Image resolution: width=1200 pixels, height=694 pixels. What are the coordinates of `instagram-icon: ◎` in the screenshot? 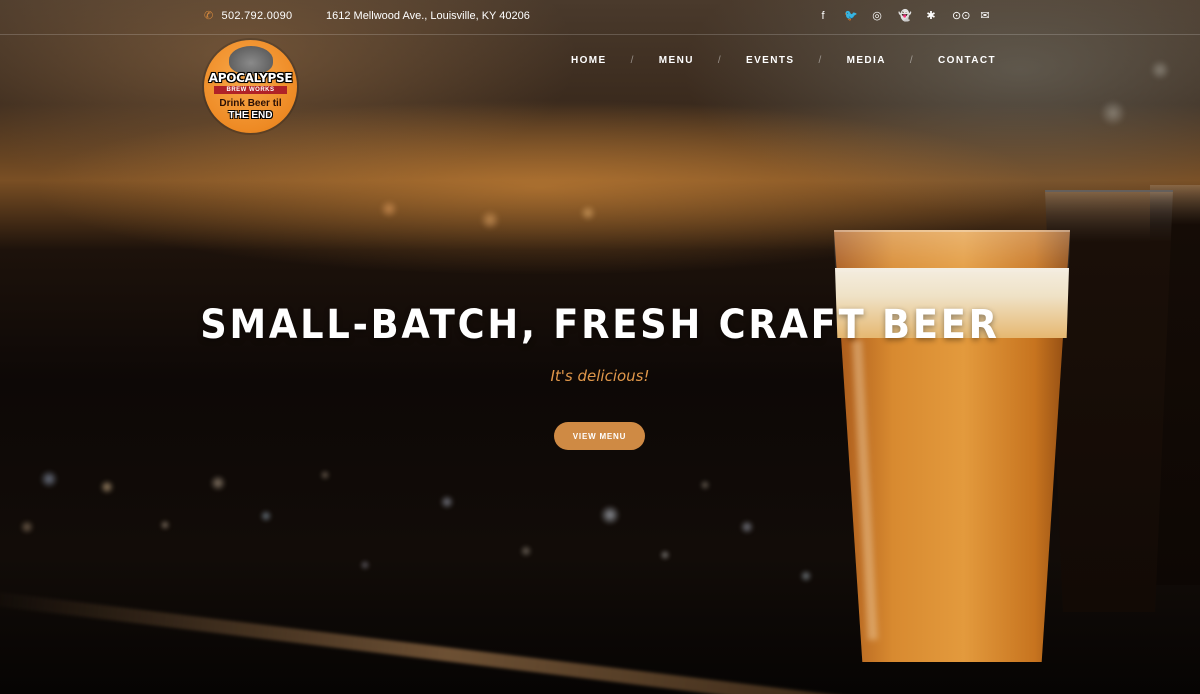 It's located at (877, 16).